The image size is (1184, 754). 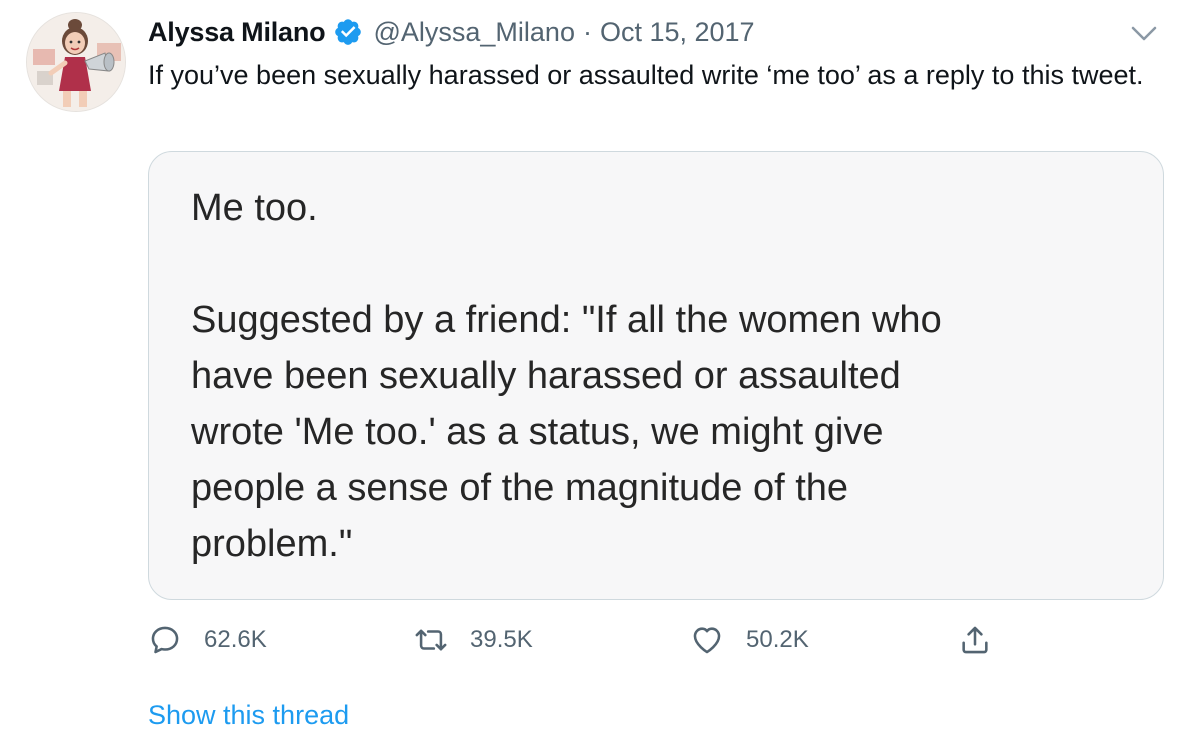 I want to click on show-thread-link: Show this thread, so click(x=248, y=715).